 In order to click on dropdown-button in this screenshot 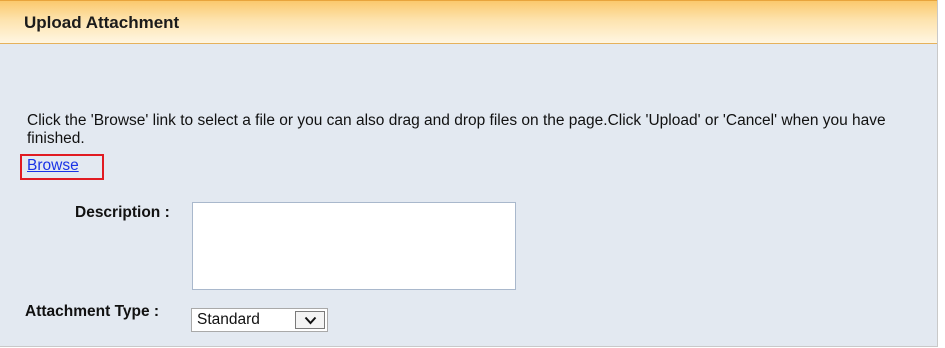, I will do `click(310, 320)`.